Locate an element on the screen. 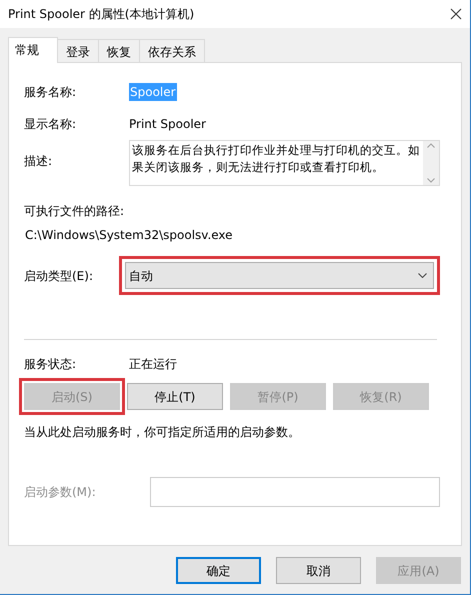  tab: 依存关系 is located at coordinates (172, 50).